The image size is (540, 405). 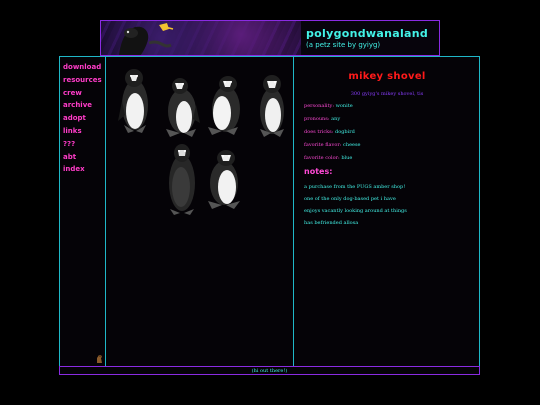 I want to click on footer-text: (hi out there!), so click(x=269, y=371).